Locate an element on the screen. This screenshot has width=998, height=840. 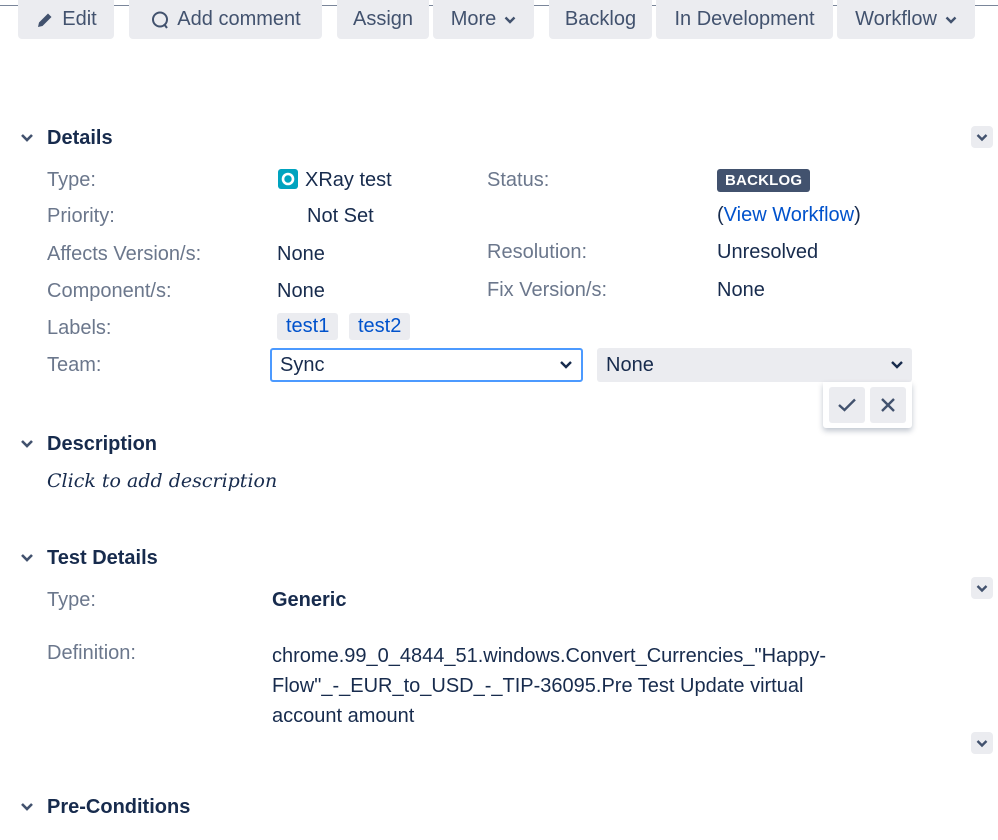
close-icon is located at coordinates (888, 405).